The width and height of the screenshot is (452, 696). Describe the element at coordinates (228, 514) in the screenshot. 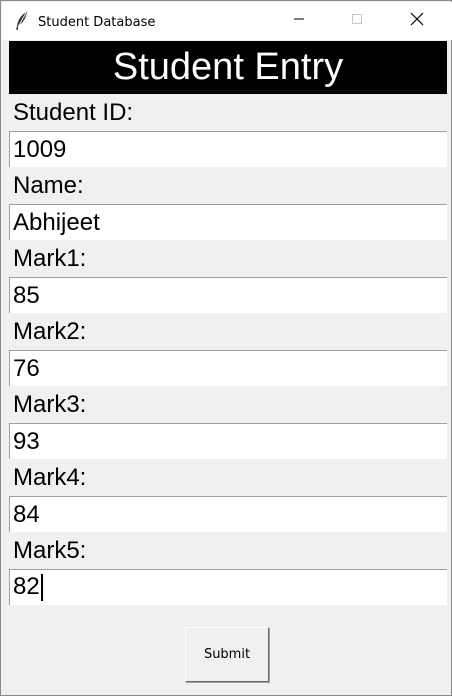

I see `mark4-input` at that location.